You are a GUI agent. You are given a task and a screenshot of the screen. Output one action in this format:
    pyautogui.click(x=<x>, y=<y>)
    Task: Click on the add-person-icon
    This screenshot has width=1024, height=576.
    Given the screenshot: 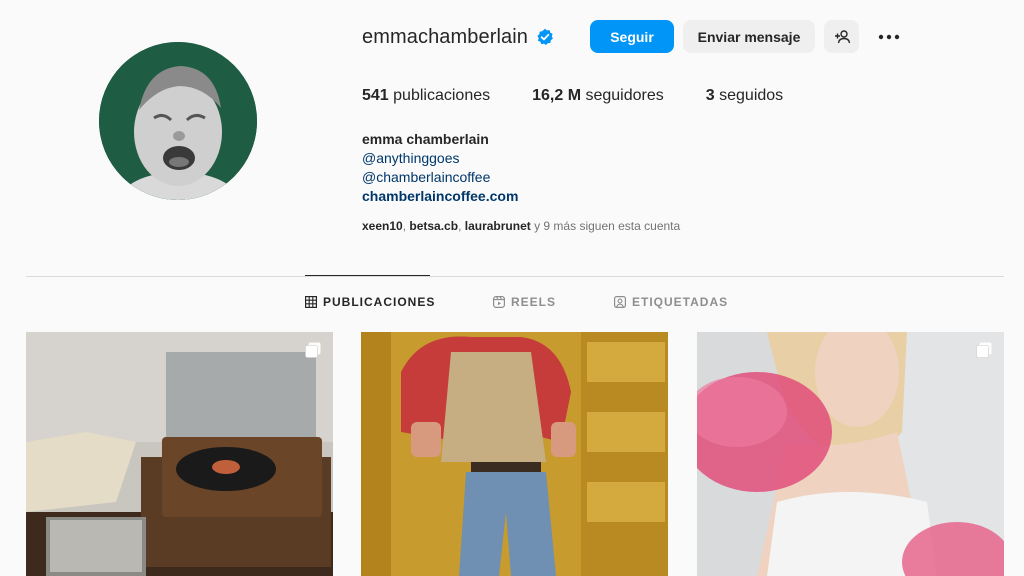 What is the action you would take?
    pyautogui.click(x=842, y=36)
    